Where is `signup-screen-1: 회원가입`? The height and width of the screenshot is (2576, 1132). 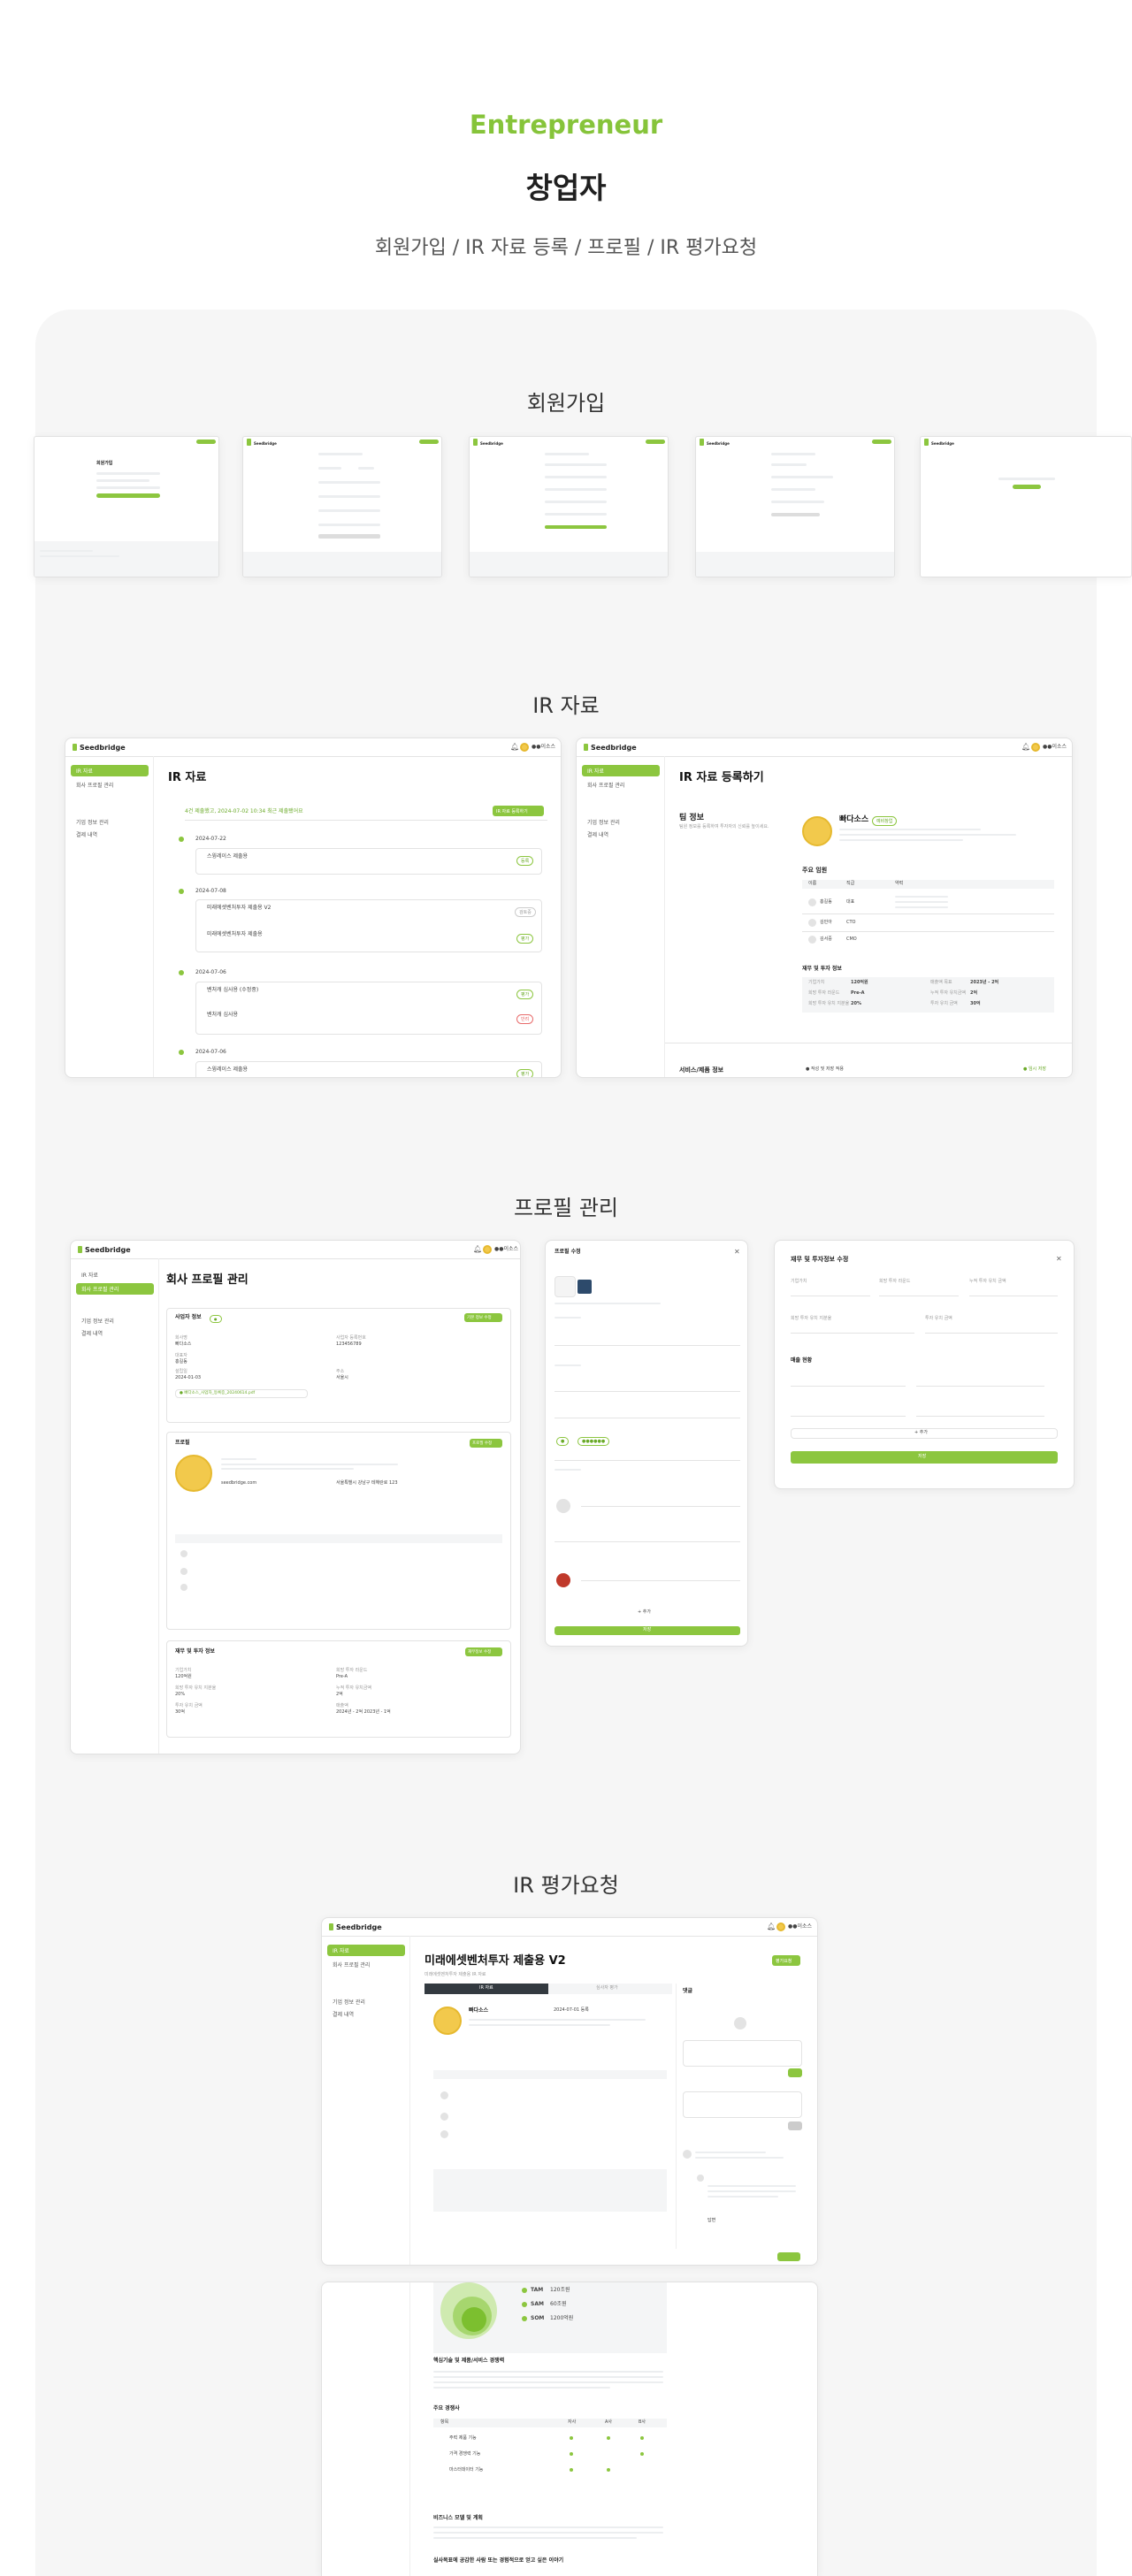
signup-screen-1: 회원가입 is located at coordinates (126, 506).